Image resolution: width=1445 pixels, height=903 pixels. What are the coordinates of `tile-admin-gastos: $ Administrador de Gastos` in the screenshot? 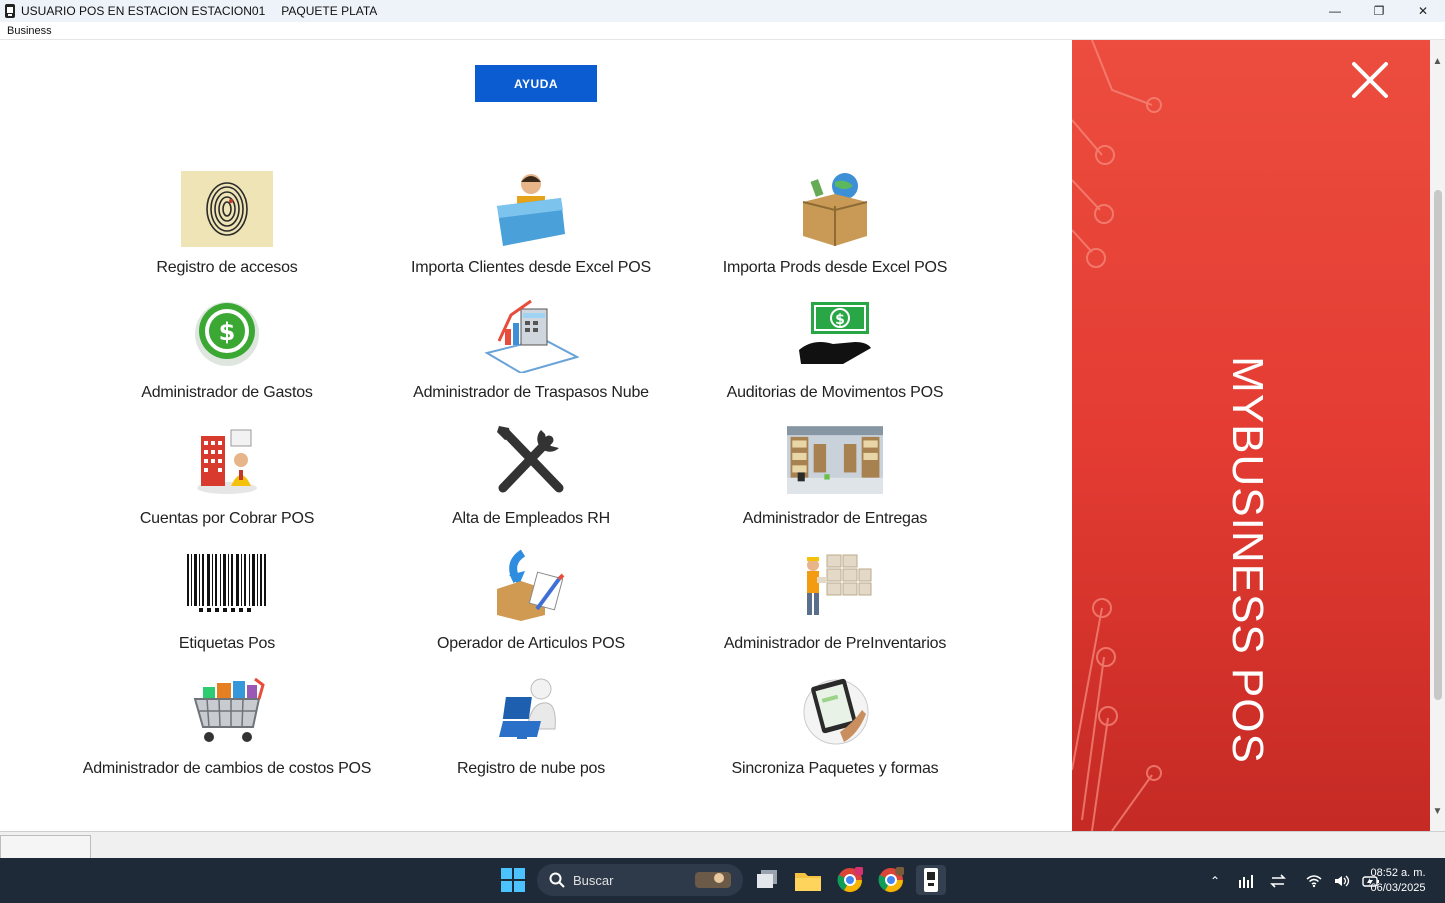 It's located at (227, 354).